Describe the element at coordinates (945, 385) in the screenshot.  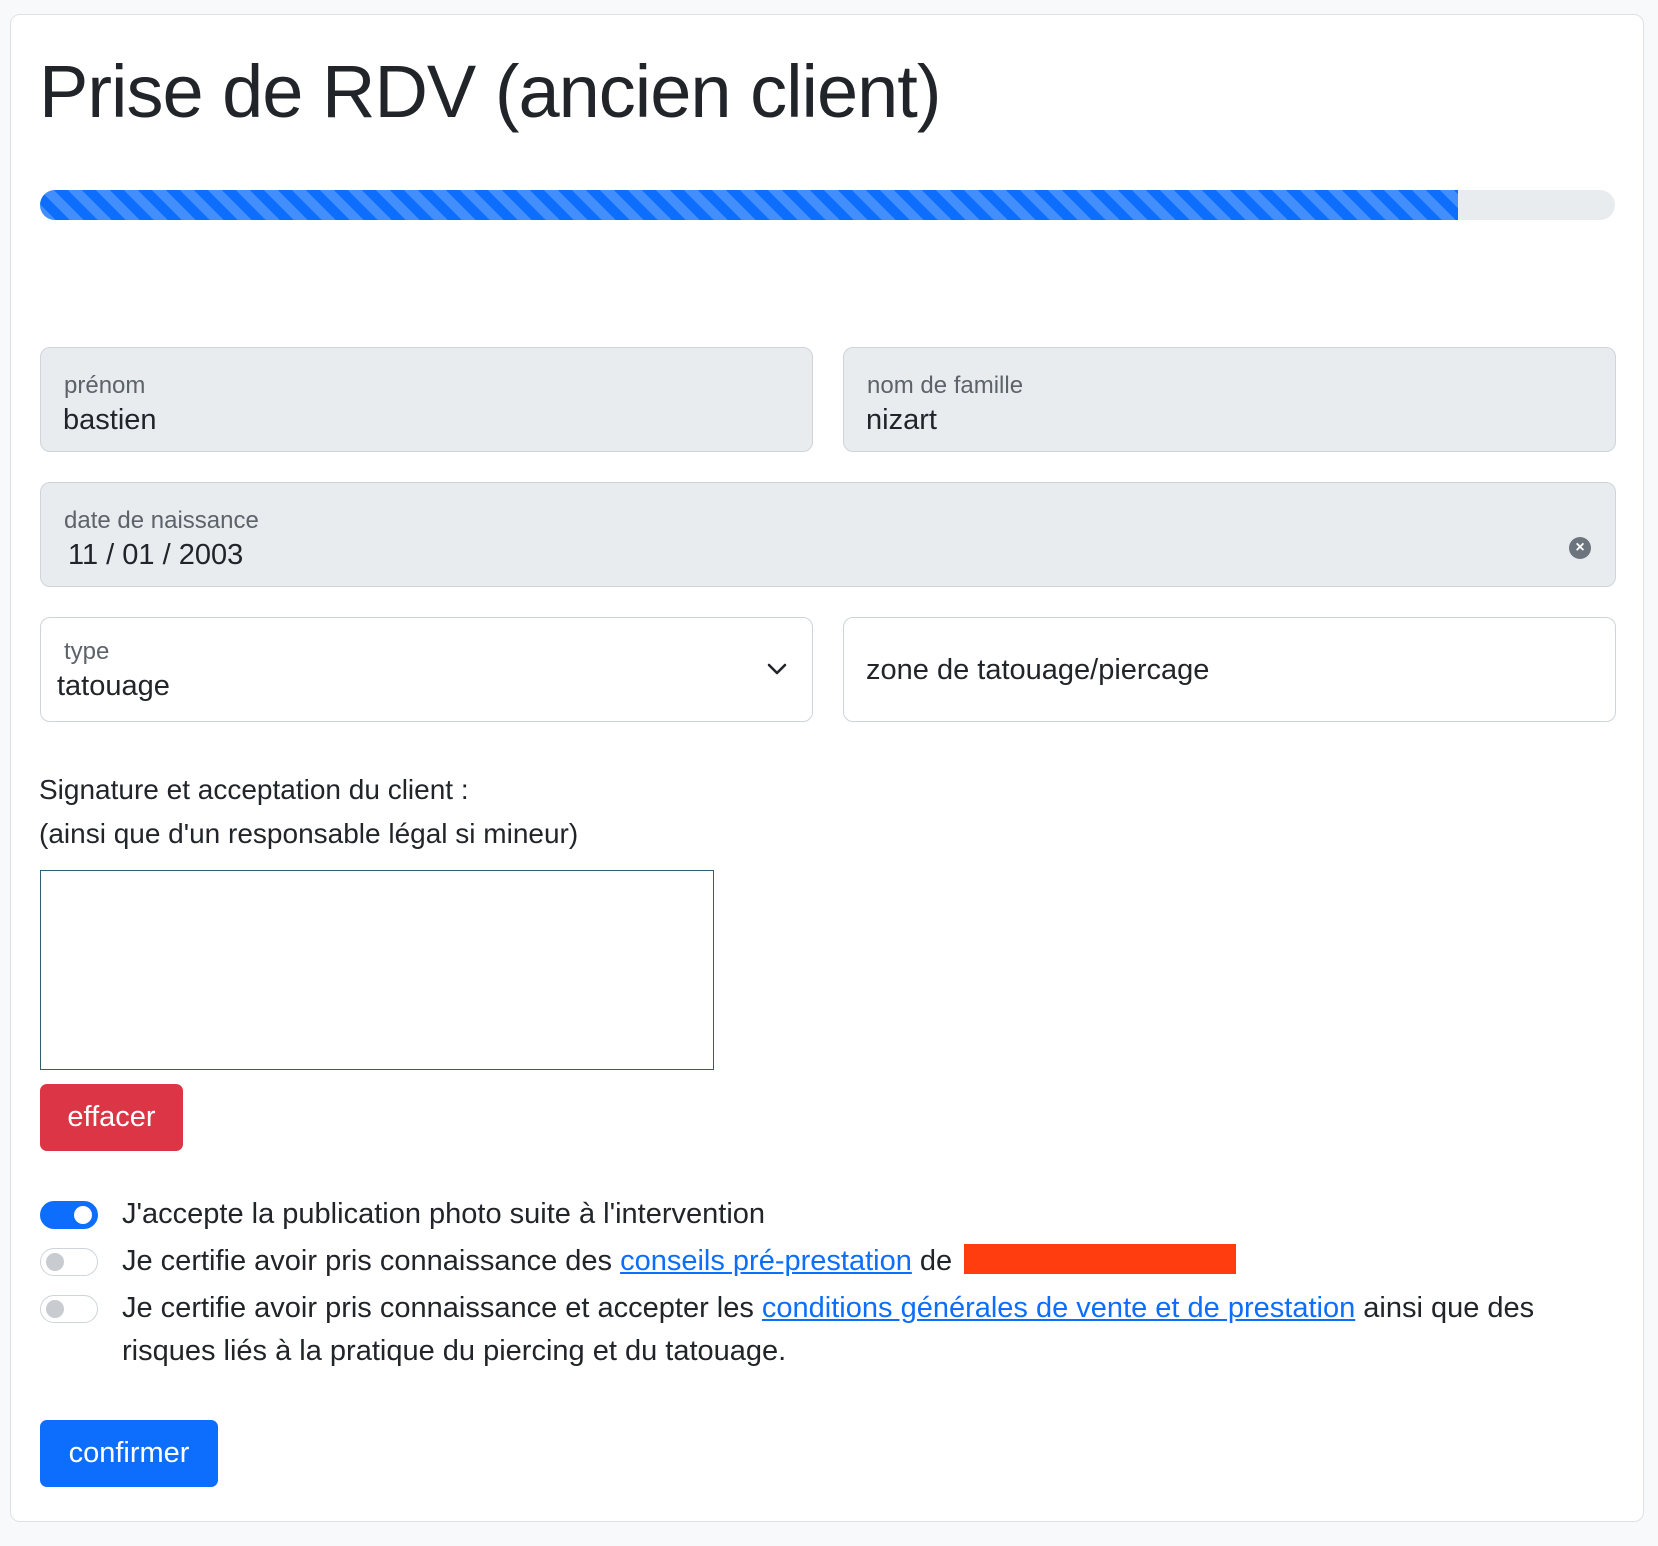
I see `last-name-label: nom de famille` at that location.